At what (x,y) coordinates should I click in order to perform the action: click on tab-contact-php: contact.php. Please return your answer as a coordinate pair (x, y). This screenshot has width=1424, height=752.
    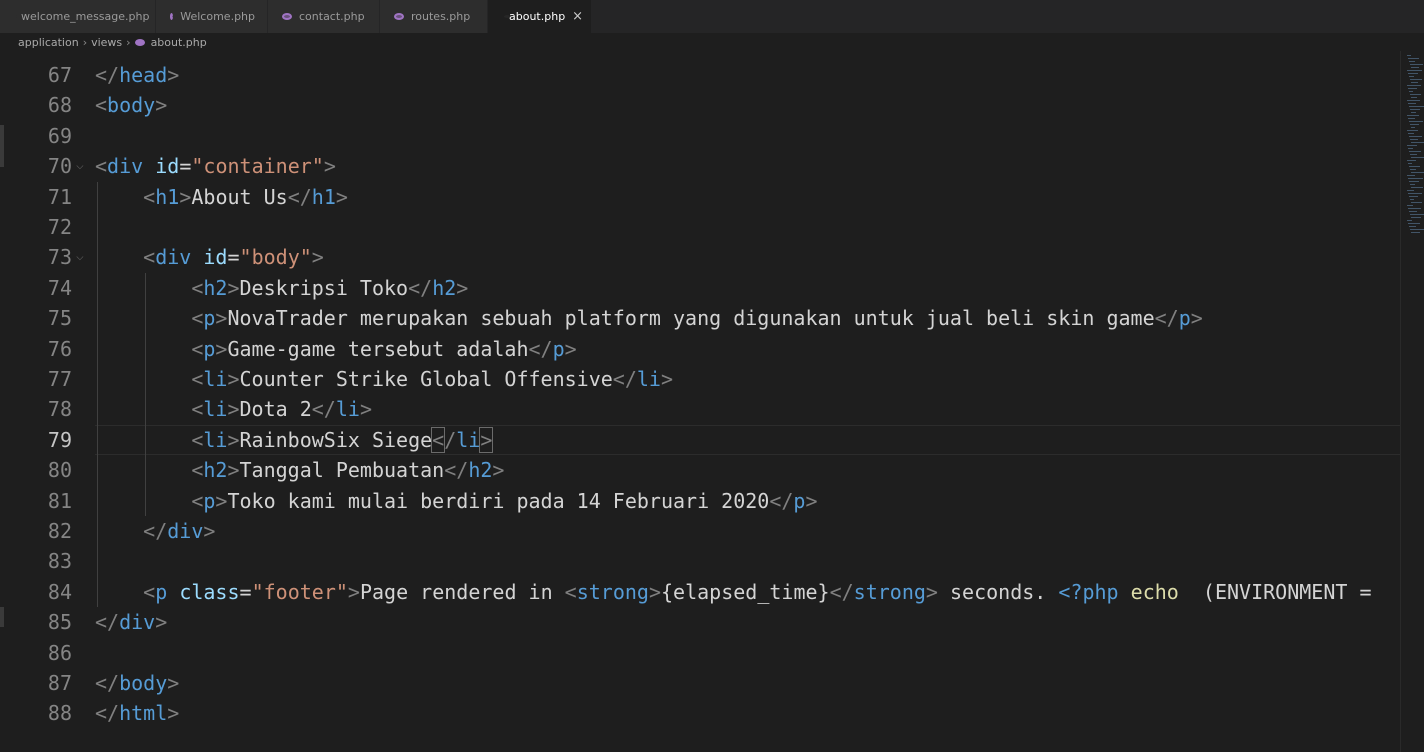
    Looking at the image, I should click on (324, 16).